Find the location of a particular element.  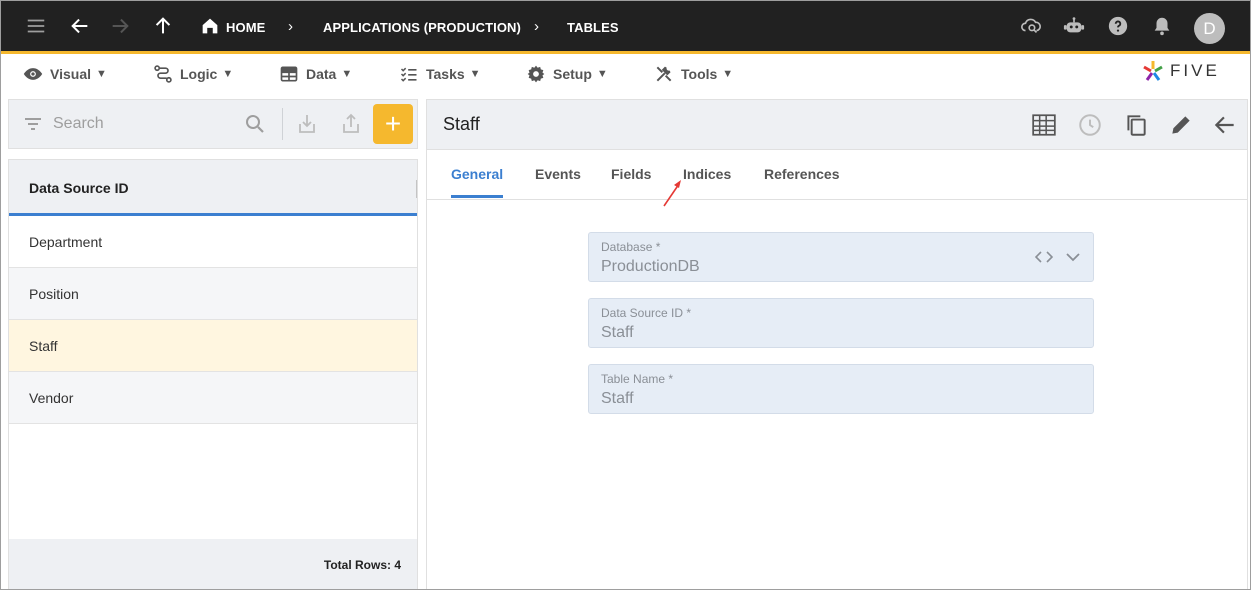

database-label: Database * is located at coordinates (631, 247).